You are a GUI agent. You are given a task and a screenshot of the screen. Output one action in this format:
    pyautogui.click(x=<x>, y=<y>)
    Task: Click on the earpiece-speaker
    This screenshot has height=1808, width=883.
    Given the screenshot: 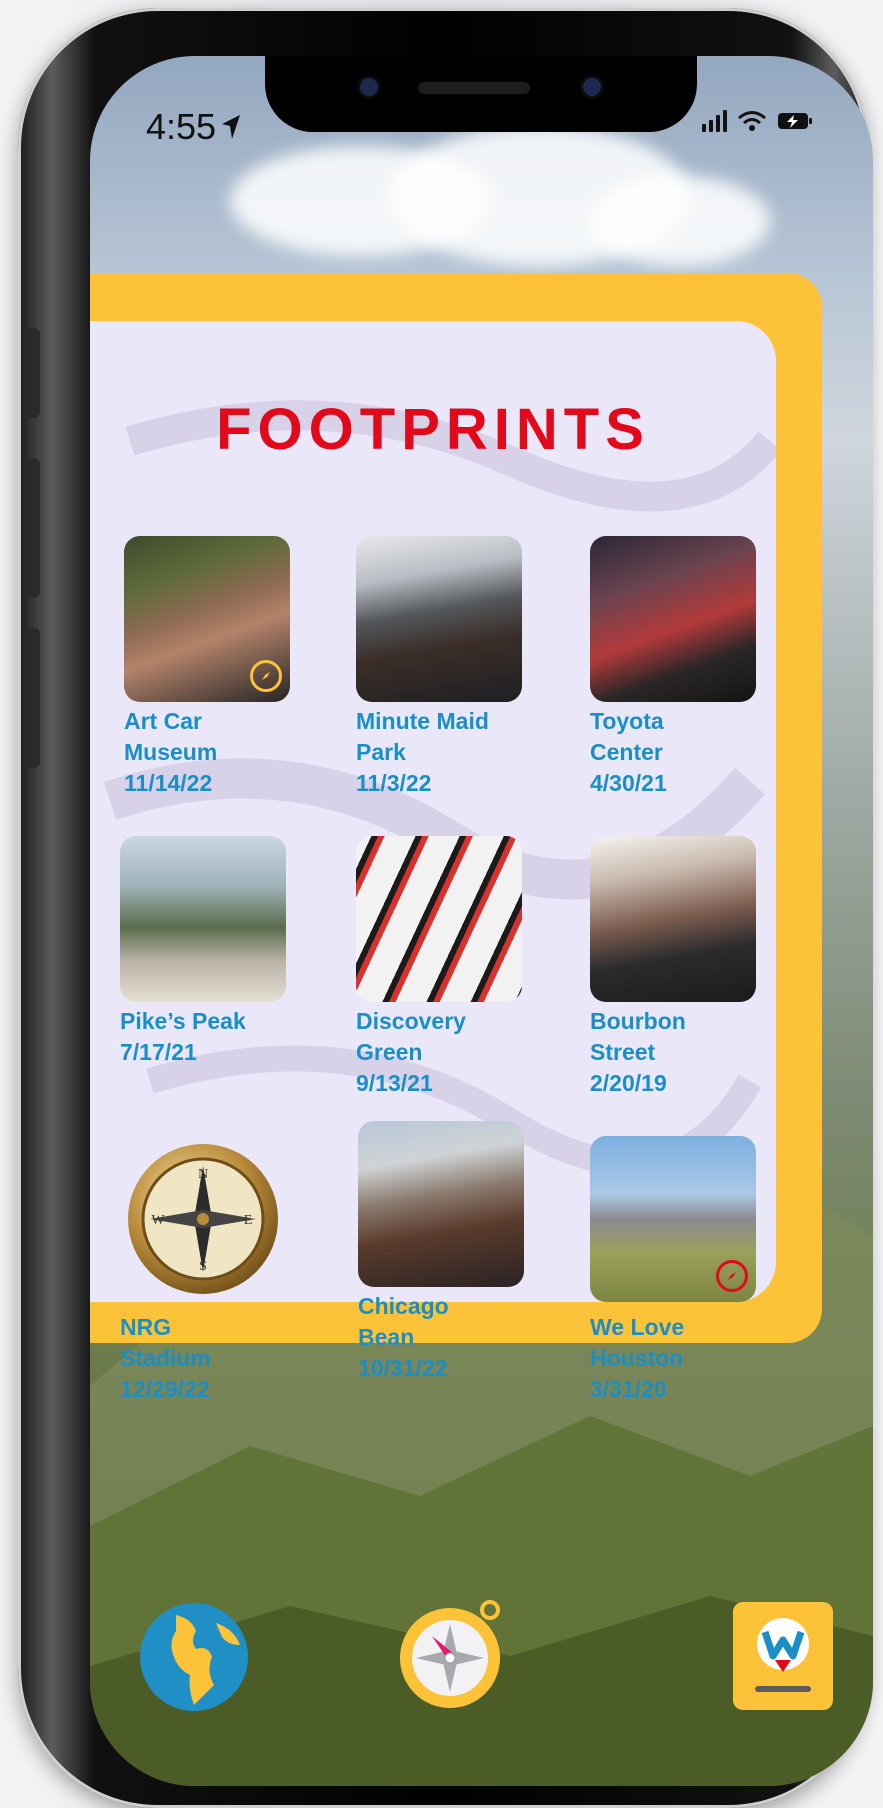 What is the action you would take?
    pyautogui.click(x=474, y=88)
    